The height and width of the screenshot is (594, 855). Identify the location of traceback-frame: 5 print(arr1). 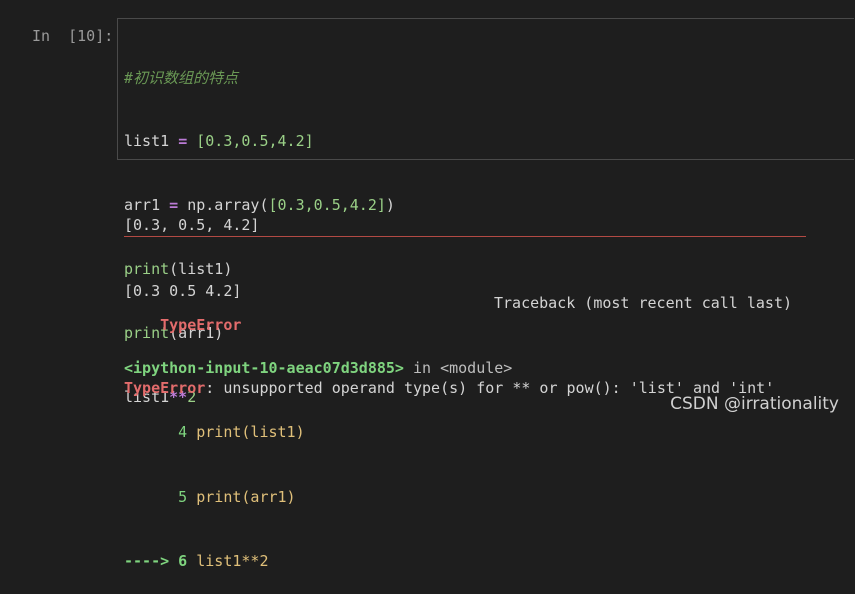
(318, 498).